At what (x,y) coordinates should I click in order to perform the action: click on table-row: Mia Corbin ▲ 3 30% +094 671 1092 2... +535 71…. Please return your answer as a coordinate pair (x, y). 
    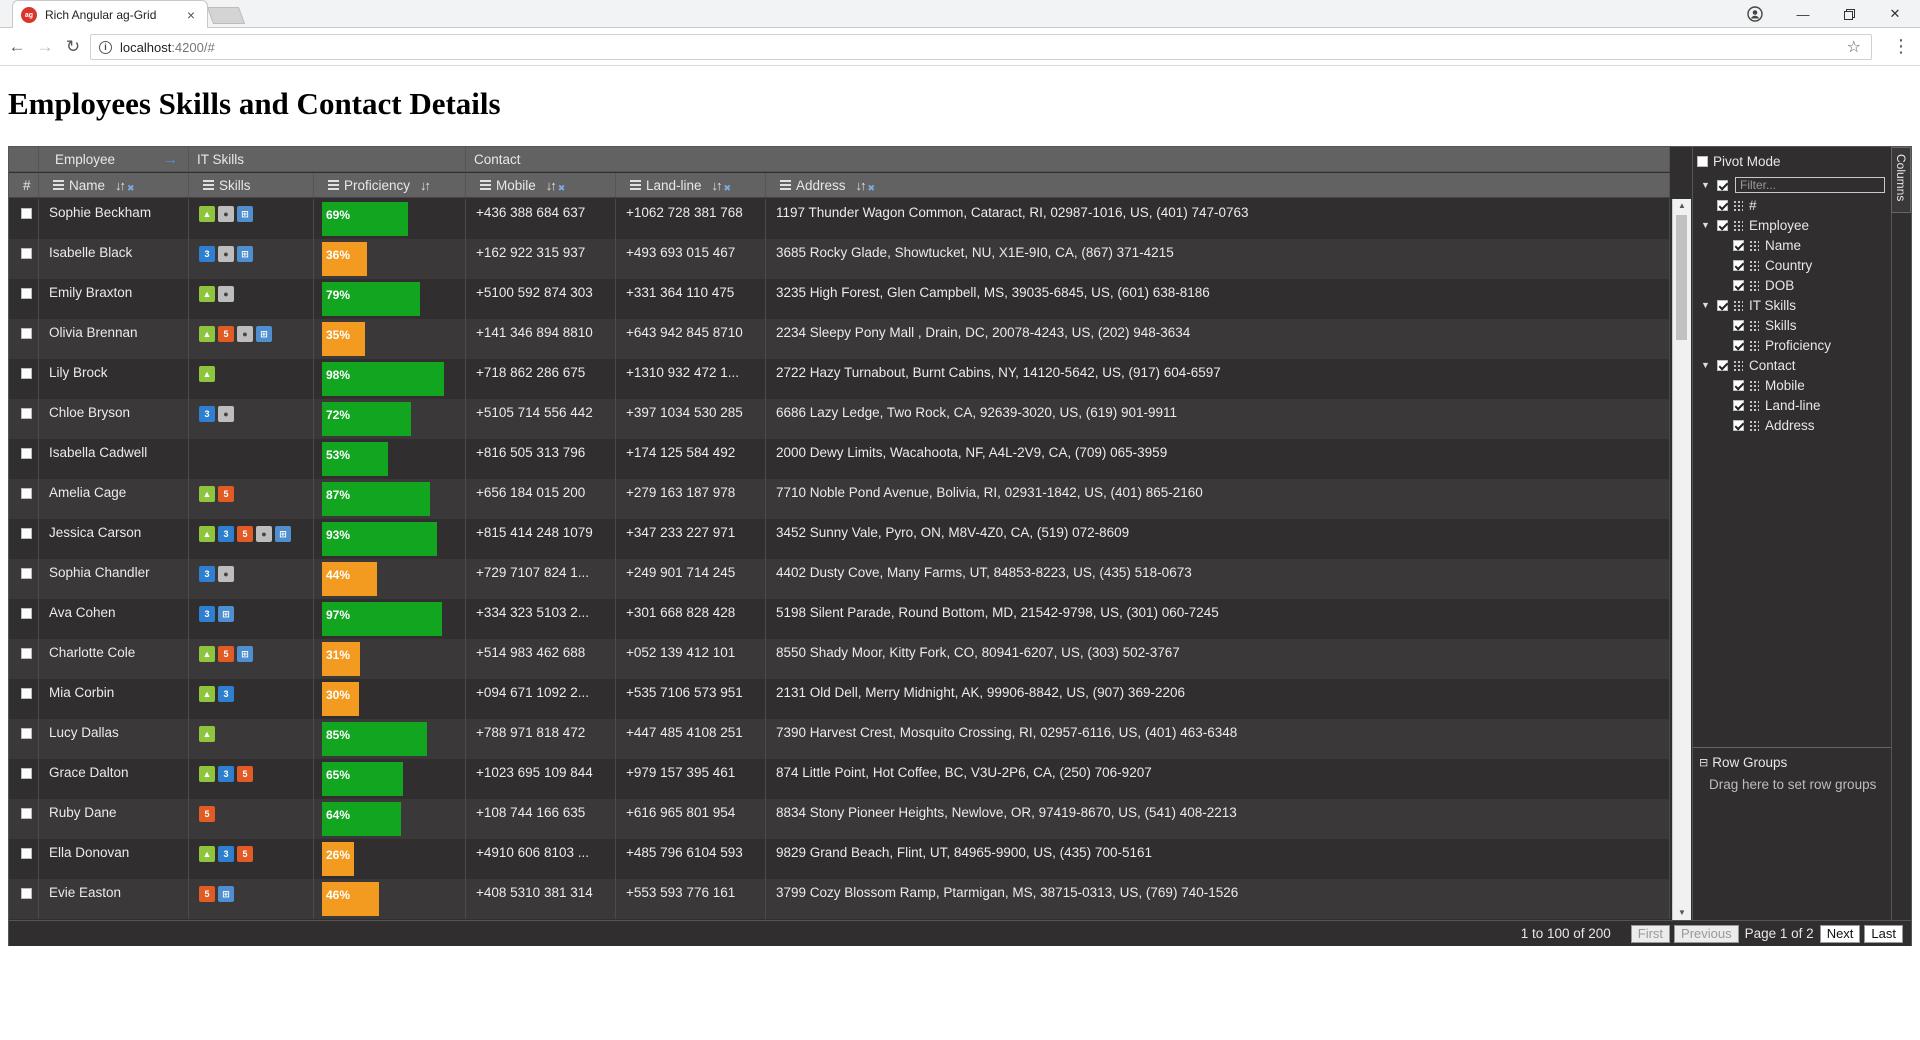
    Looking at the image, I should click on (839, 699).